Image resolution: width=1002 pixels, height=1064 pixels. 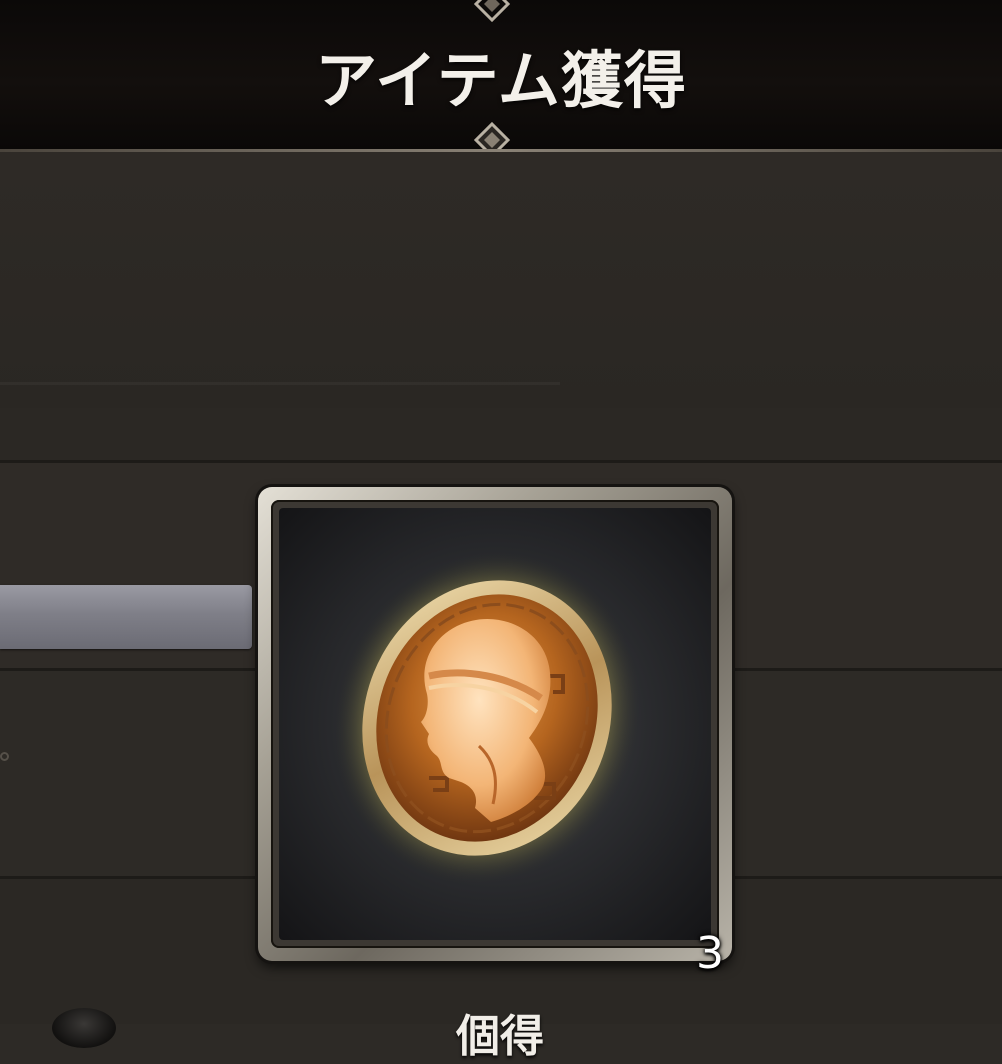 I want to click on page-title: アイテム獲得, so click(x=501, y=80).